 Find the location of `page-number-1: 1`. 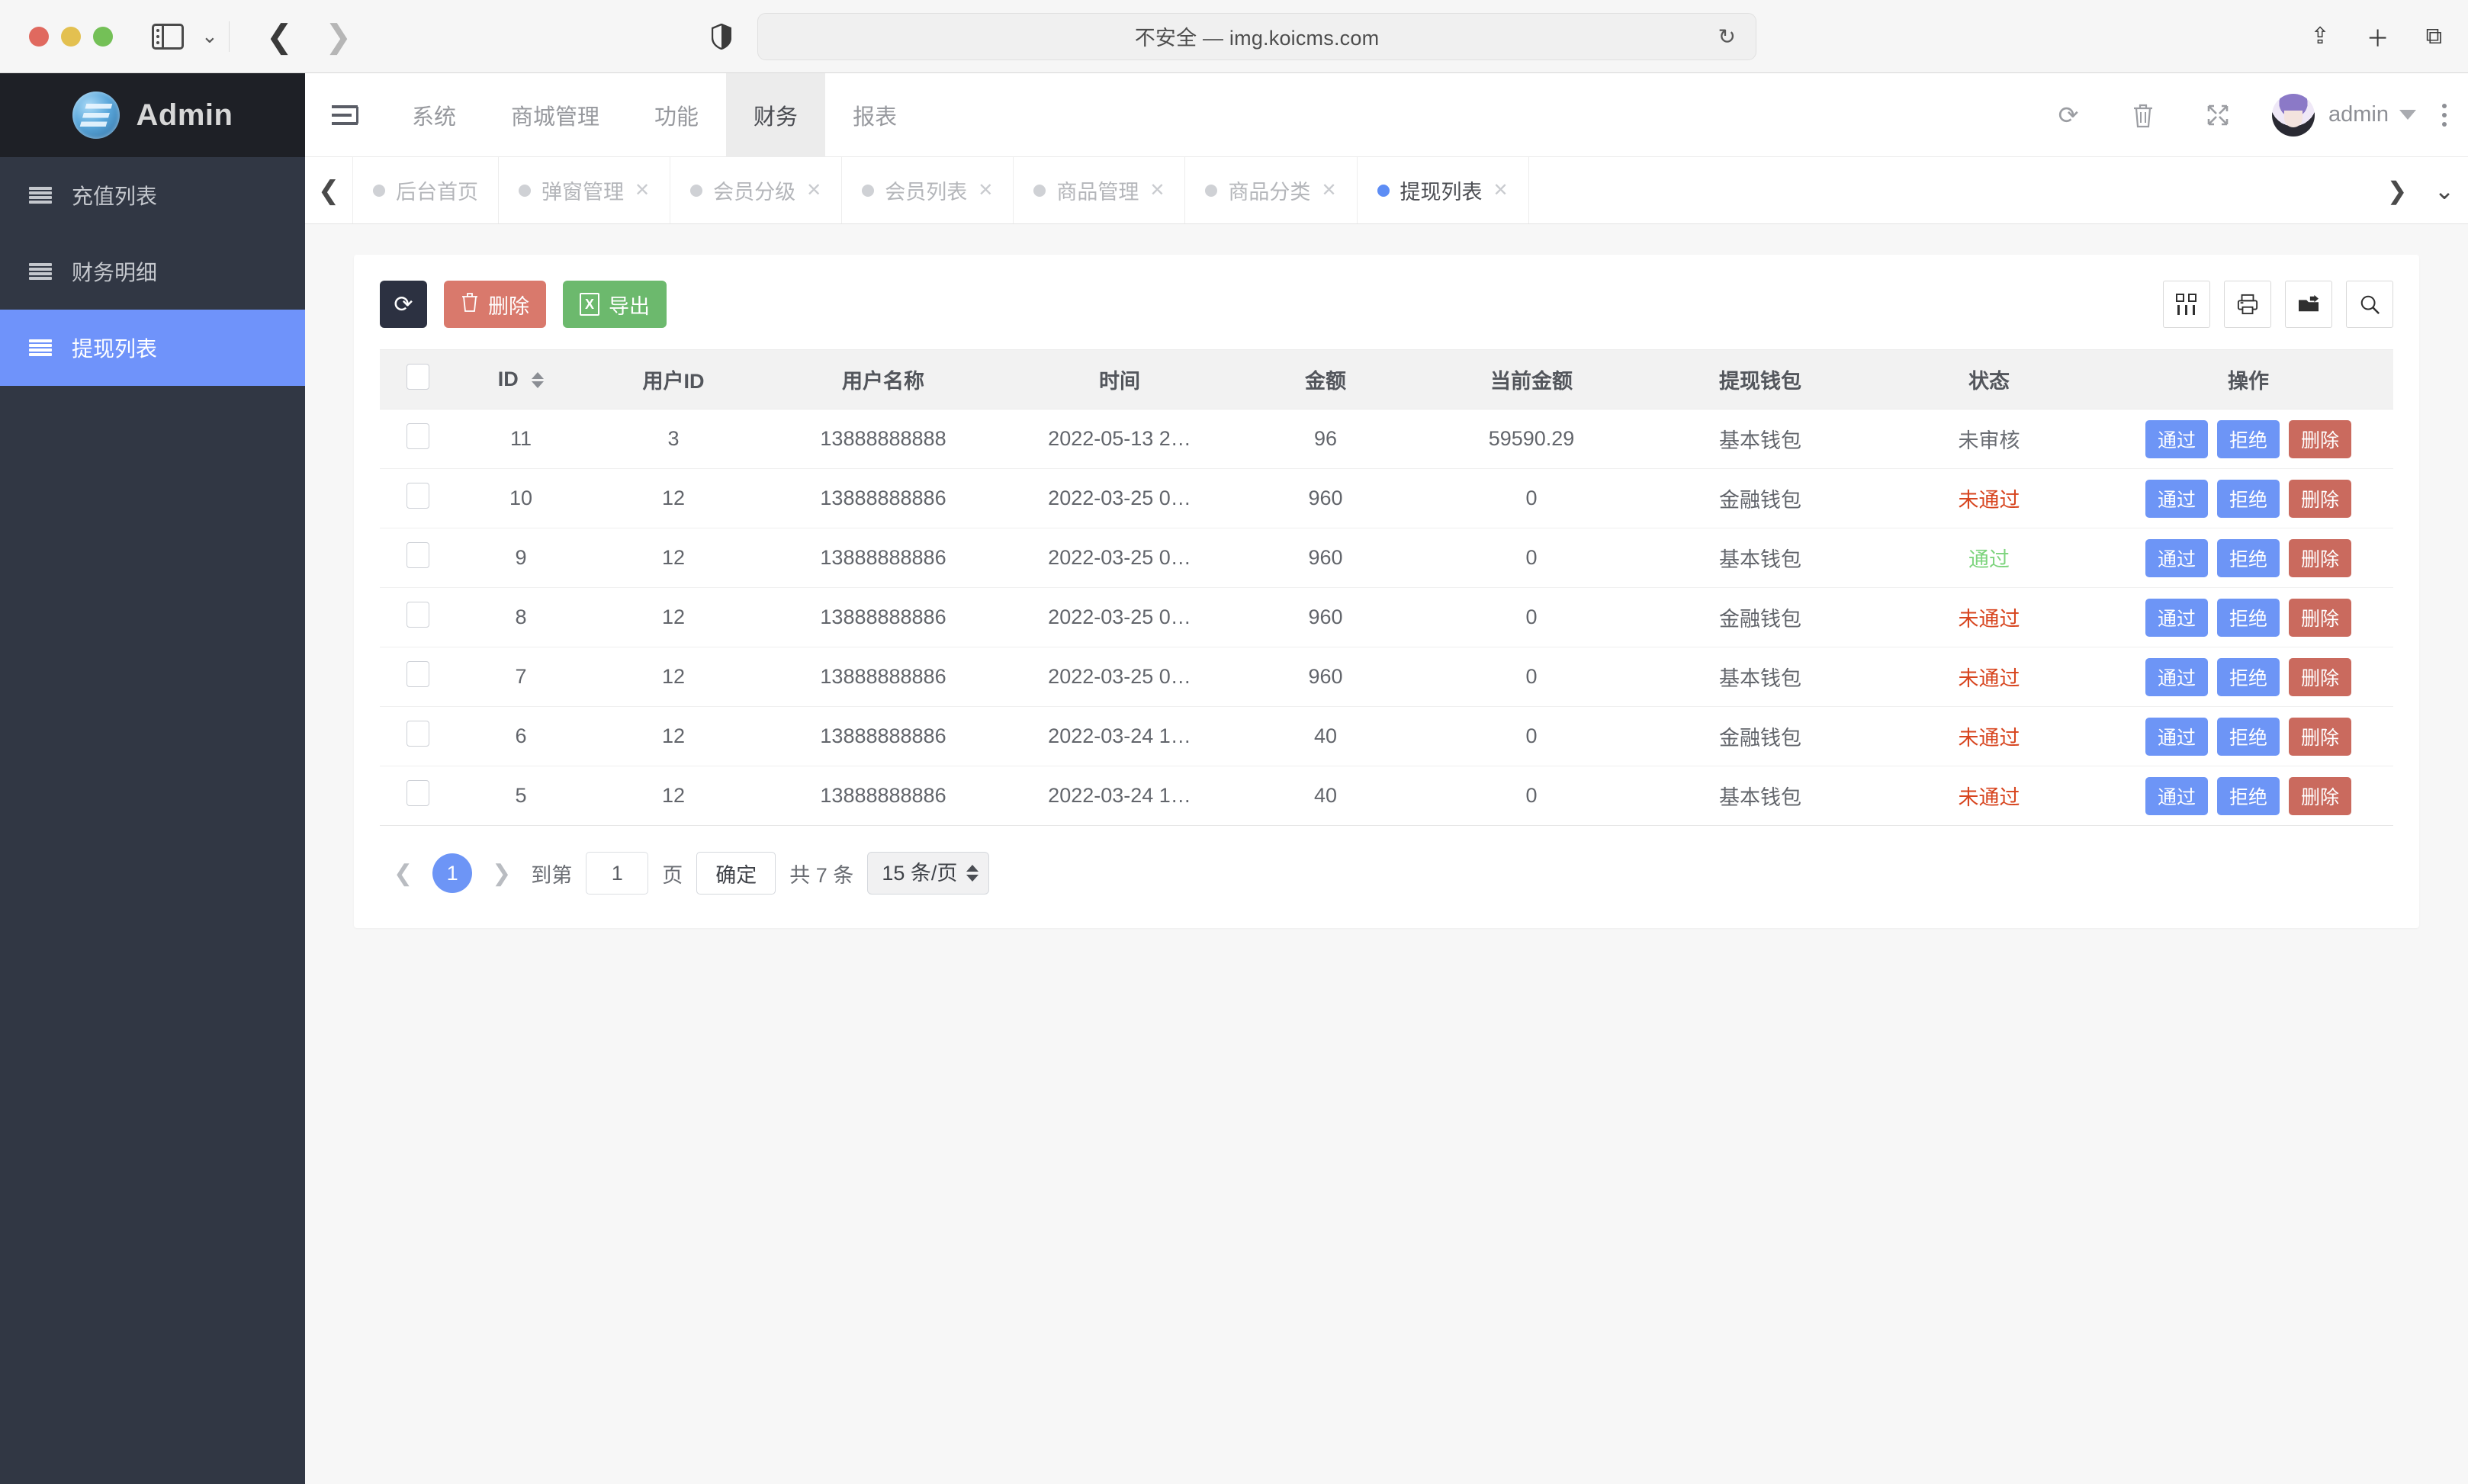

page-number-1: 1 is located at coordinates (452, 873).